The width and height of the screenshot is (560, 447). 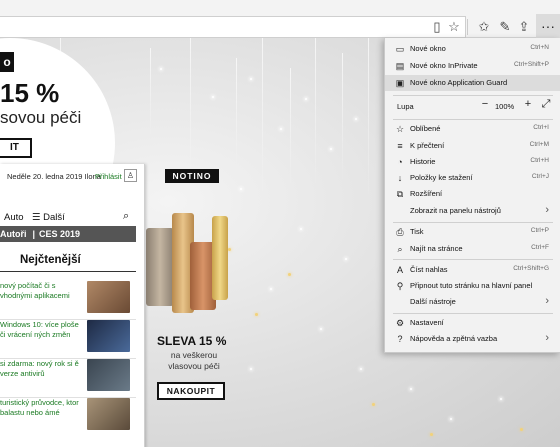 I want to click on toolbar-divider, so click(x=467, y=27).